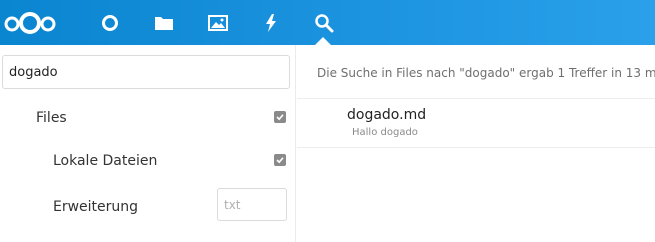  Describe the element at coordinates (96, 207) in the screenshot. I see `filter-erweiterung-label: Erweiterung` at that location.